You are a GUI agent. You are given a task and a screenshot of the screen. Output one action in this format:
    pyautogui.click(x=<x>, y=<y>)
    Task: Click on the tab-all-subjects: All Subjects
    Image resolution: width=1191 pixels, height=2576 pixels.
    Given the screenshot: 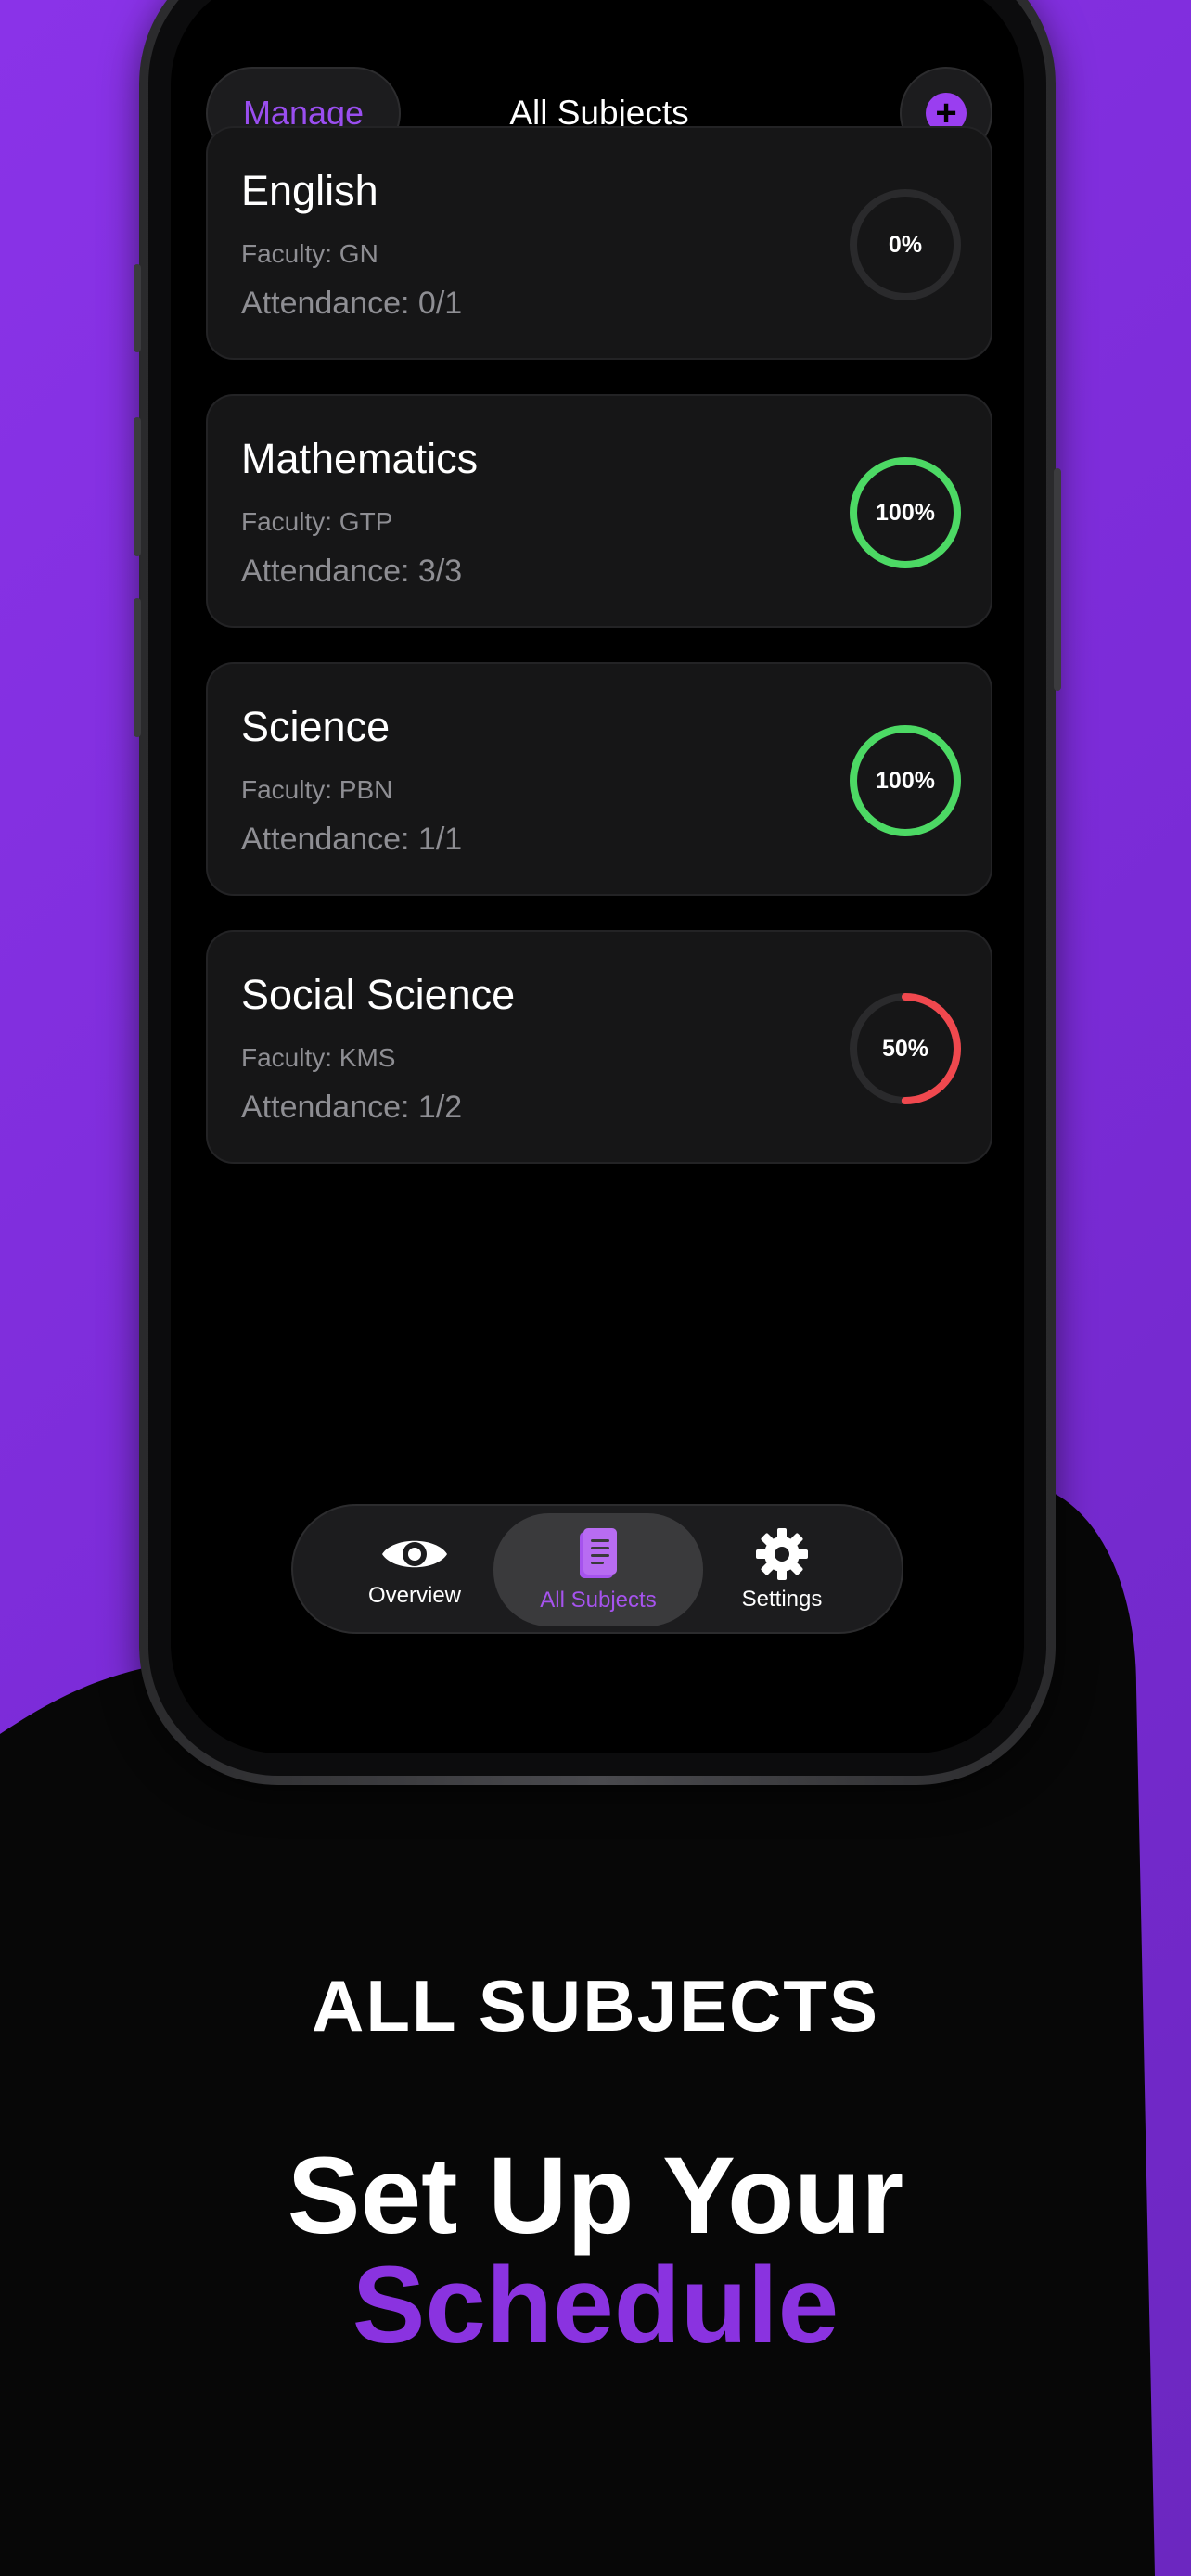 What is the action you would take?
    pyautogui.click(x=598, y=1570)
    